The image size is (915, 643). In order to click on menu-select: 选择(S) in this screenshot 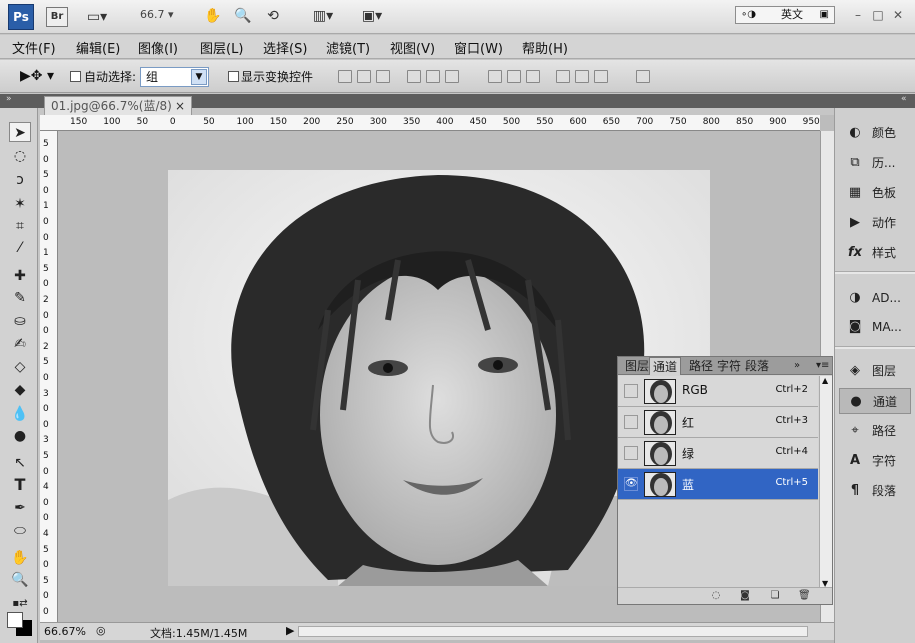, I will do `click(285, 47)`.